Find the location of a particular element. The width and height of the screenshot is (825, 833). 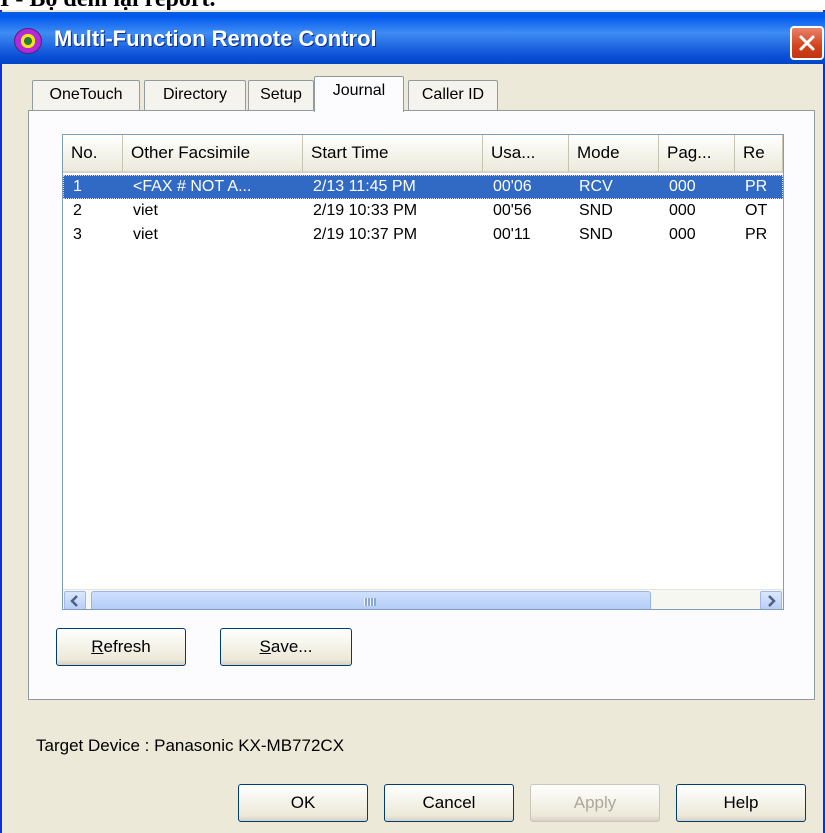

scroll-thumb is located at coordinates (371, 600).